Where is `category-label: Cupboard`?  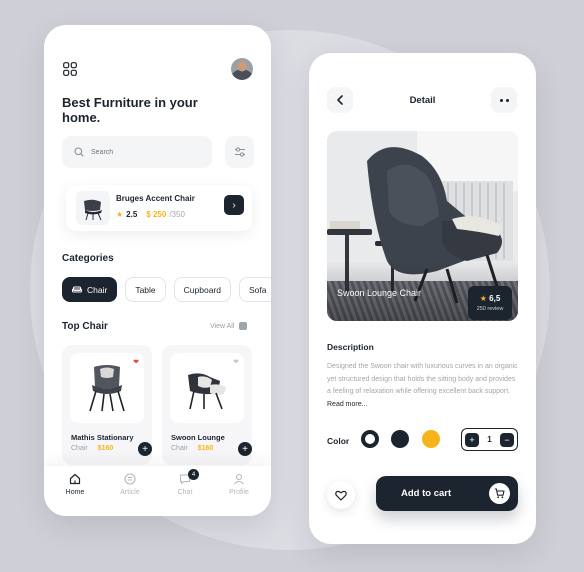 category-label: Cupboard is located at coordinates (202, 289).